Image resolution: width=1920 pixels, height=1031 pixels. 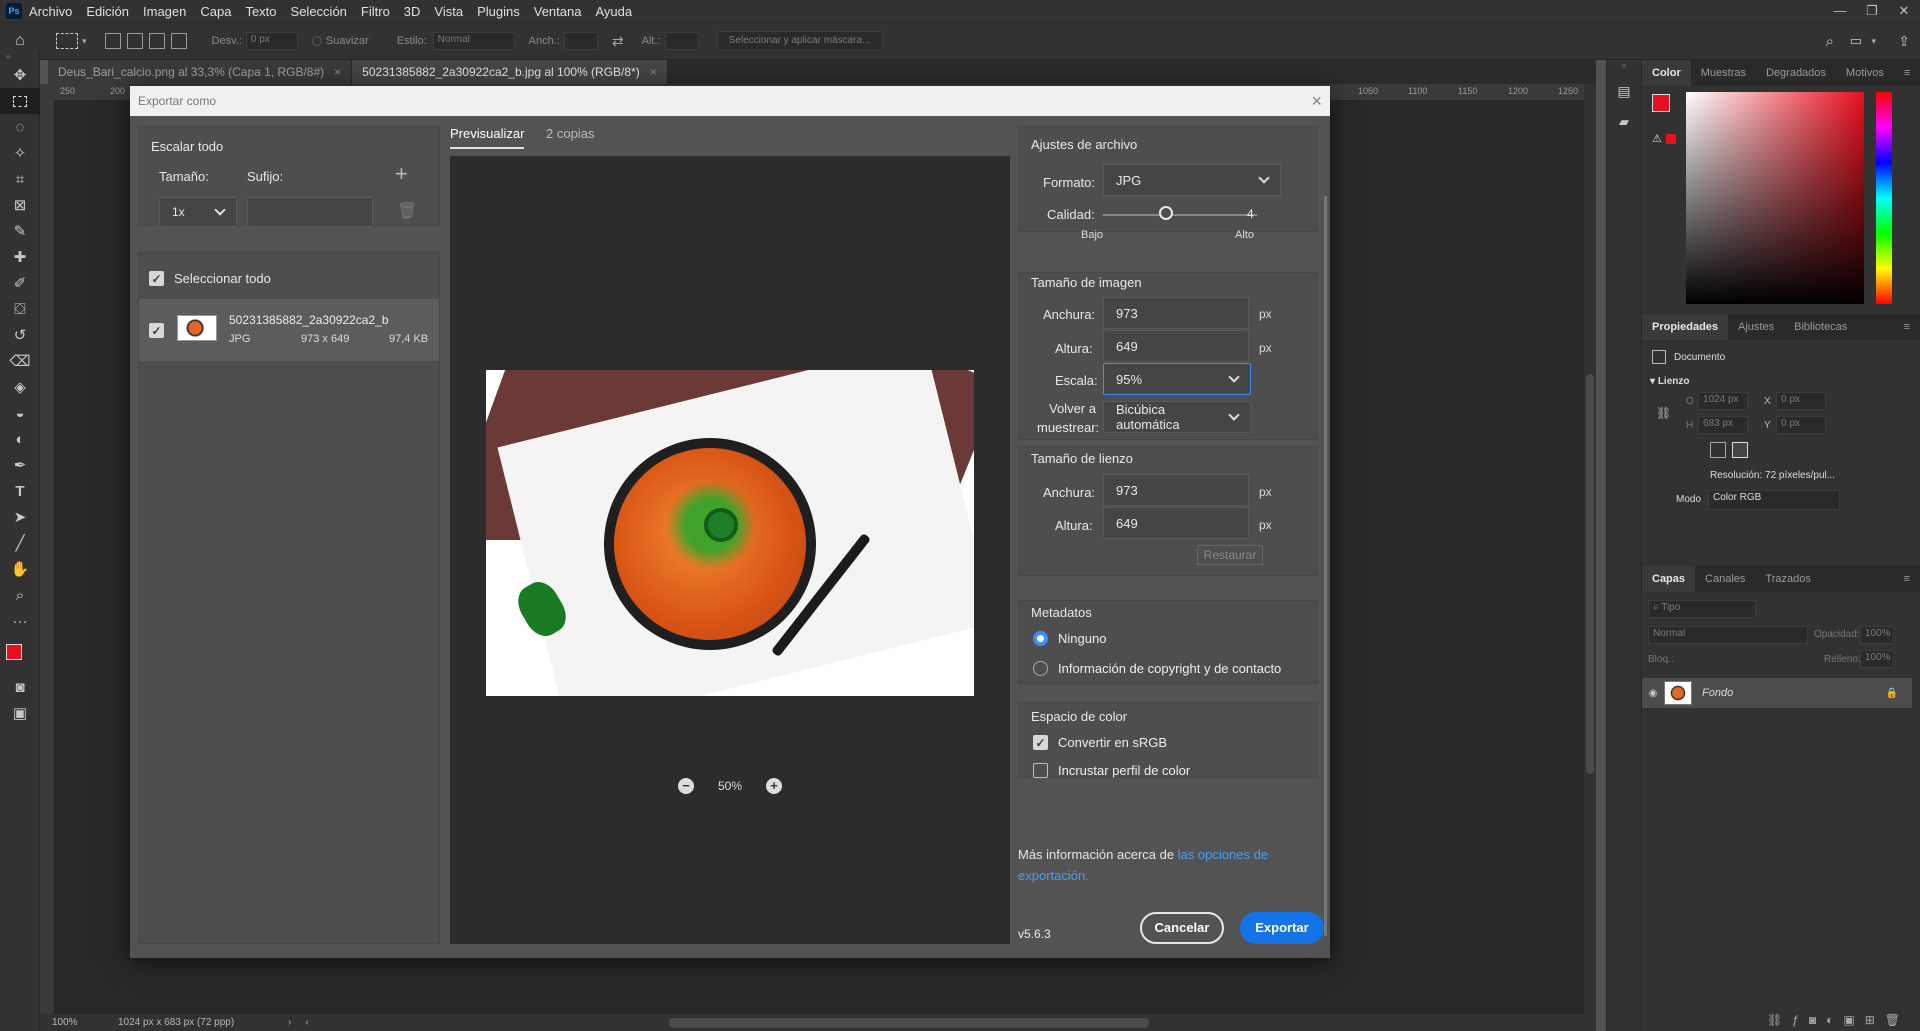 I want to click on color-swatches, so click(x=19, y=654).